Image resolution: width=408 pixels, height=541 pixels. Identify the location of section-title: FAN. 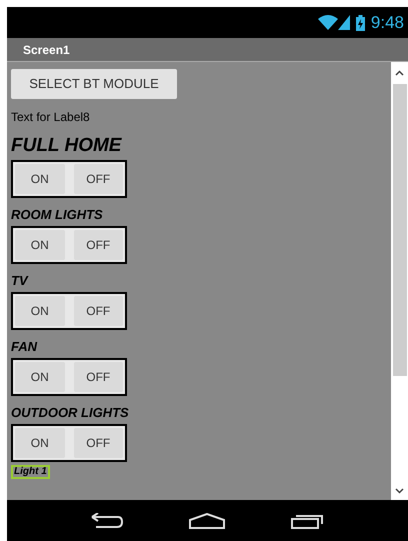
(24, 347).